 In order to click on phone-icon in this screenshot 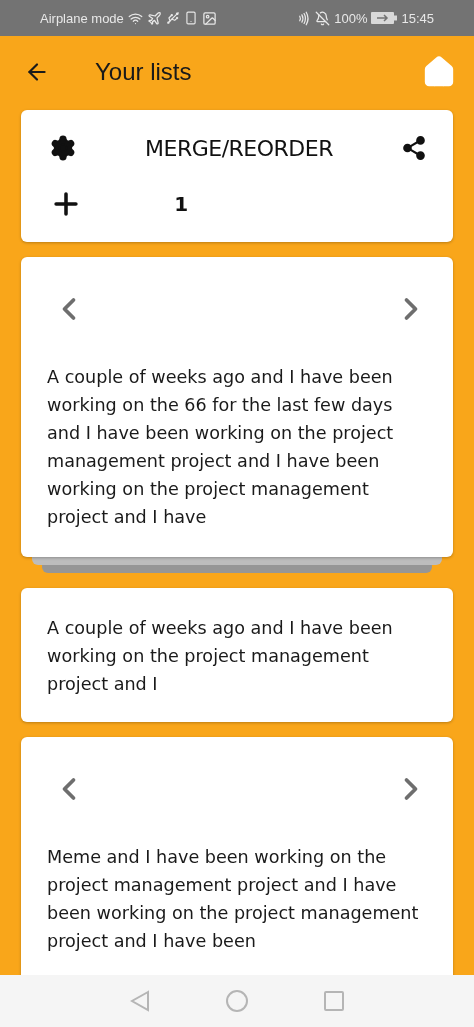, I will do `click(190, 18)`.